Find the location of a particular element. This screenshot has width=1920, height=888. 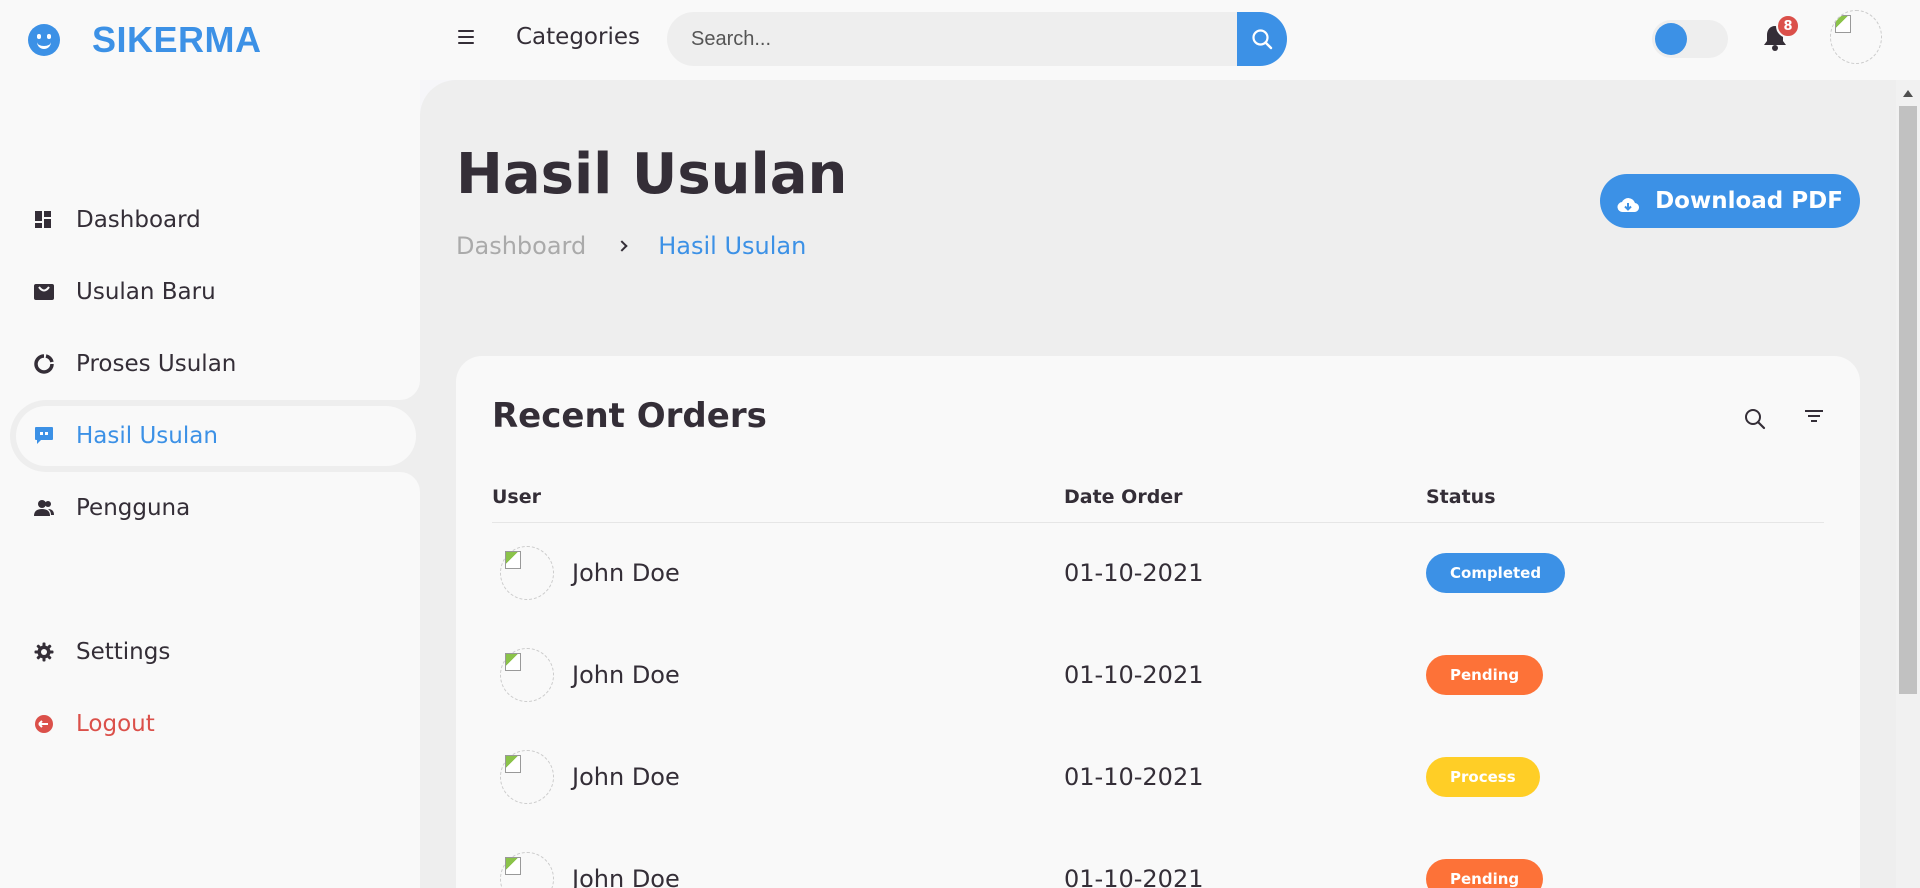

download-pdf-button: Download PDF is located at coordinates (1730, 201).